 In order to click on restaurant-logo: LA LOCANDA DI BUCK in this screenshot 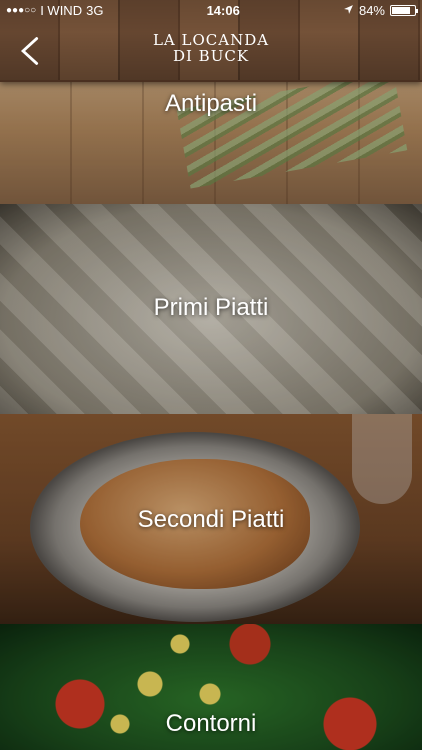, I will do `click(211, 48)`.